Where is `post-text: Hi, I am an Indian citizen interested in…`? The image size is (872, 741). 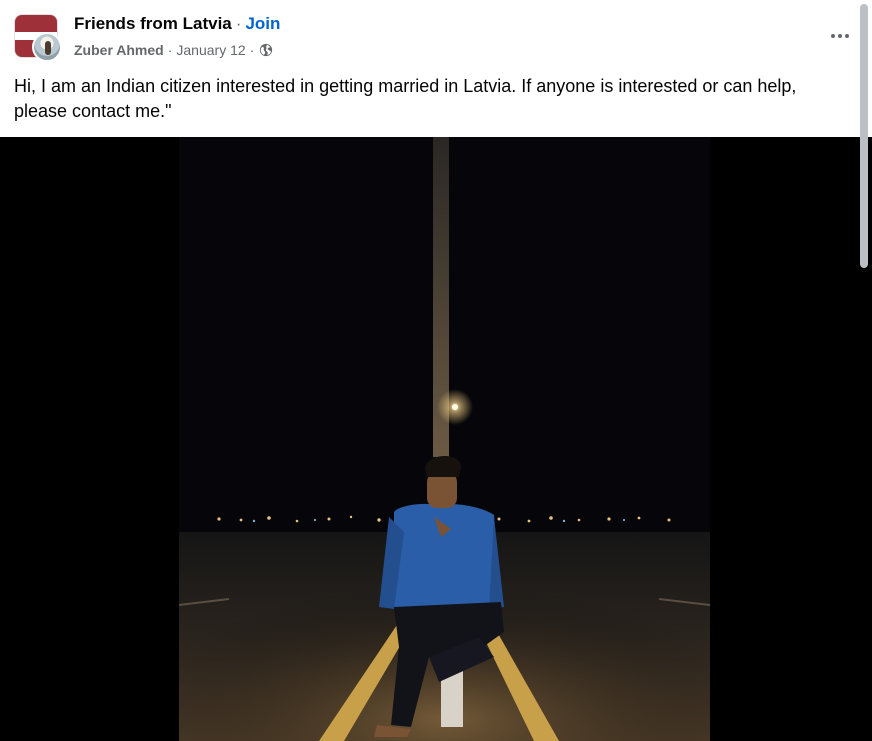
post-text: Hi, I am an Indian citizen interested in… is located at coordinates (405, 98).